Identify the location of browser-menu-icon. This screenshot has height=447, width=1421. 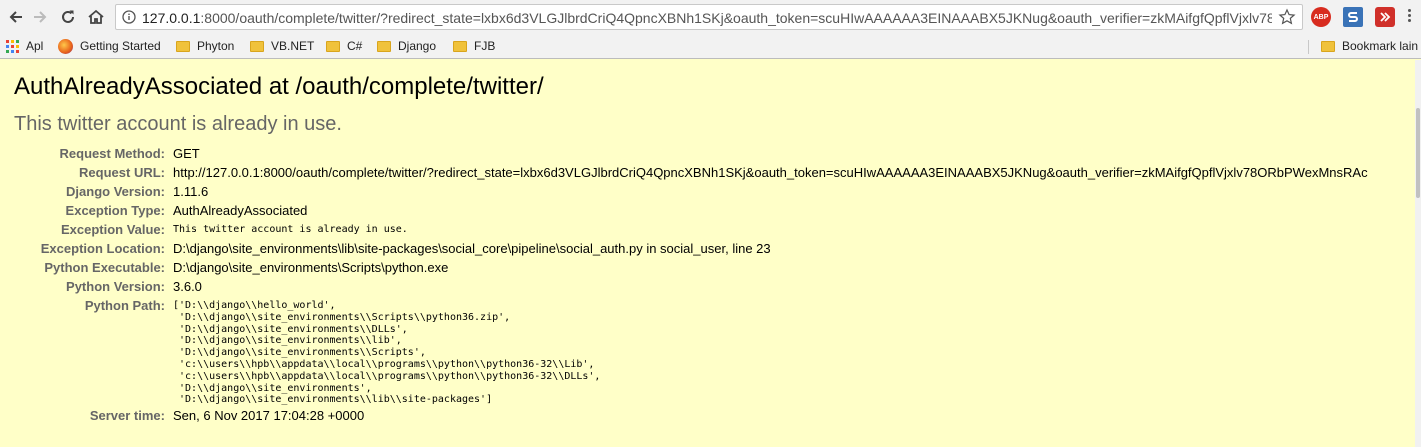
(1409, 17).